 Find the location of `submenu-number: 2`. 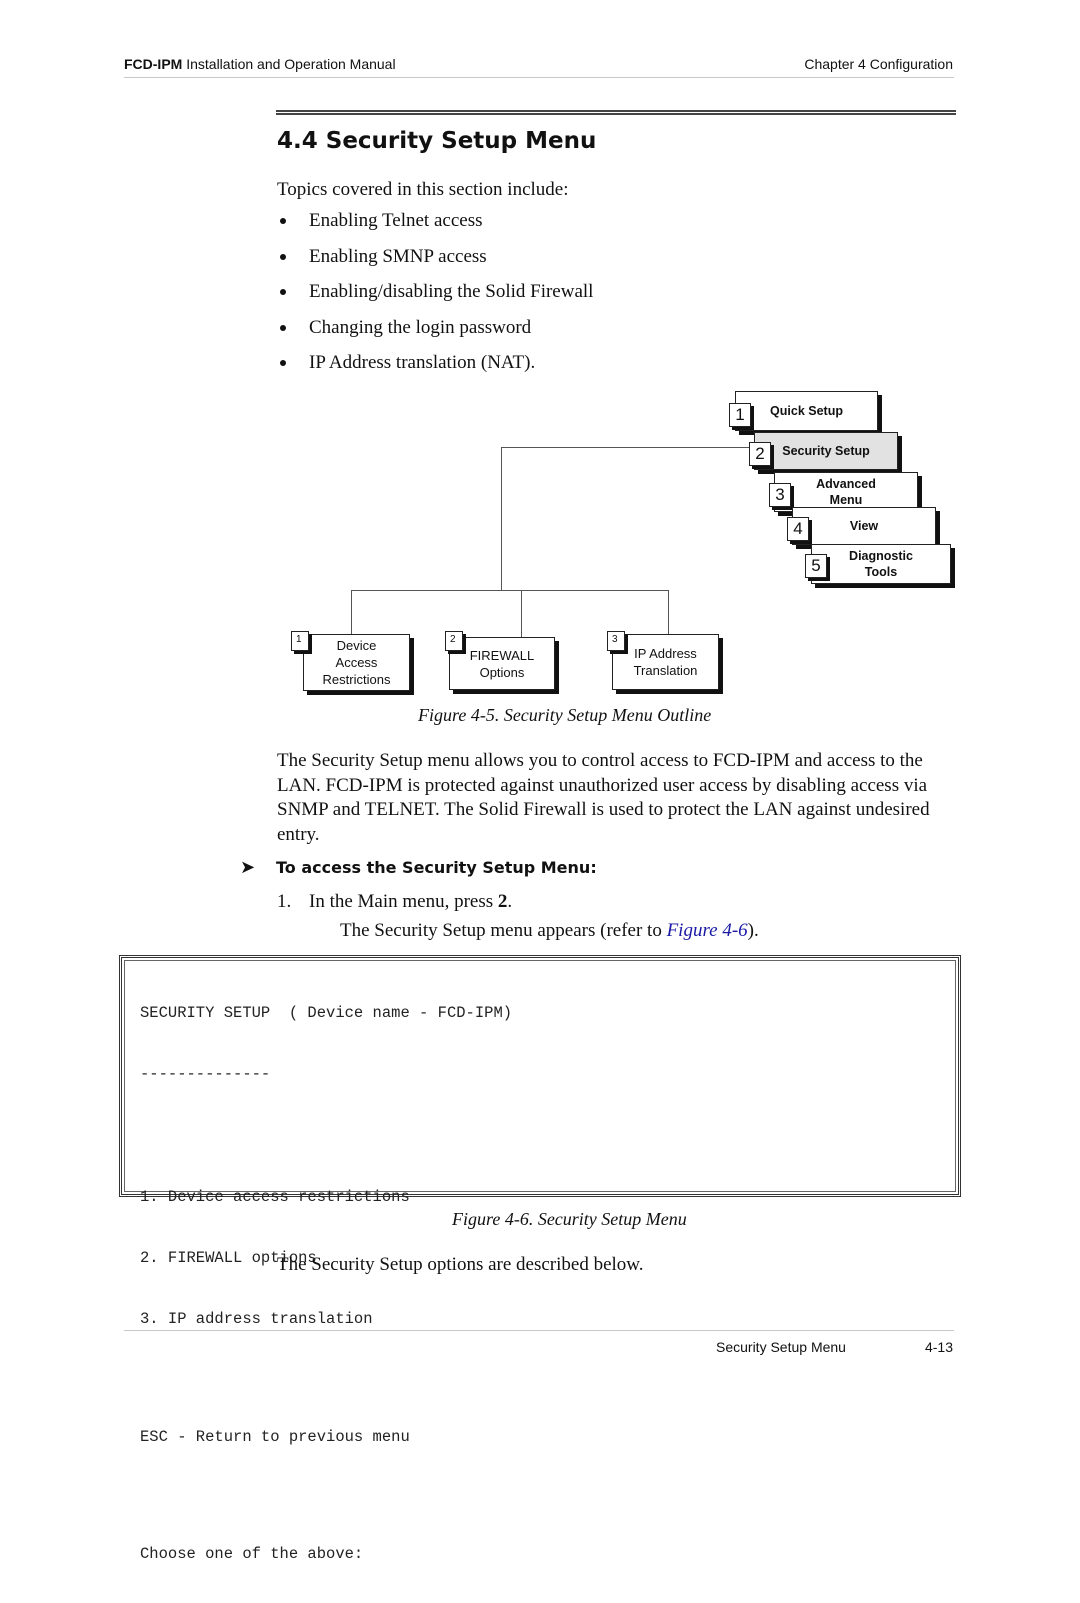

submenu-number: 2 is located at coordinates (454, 641).